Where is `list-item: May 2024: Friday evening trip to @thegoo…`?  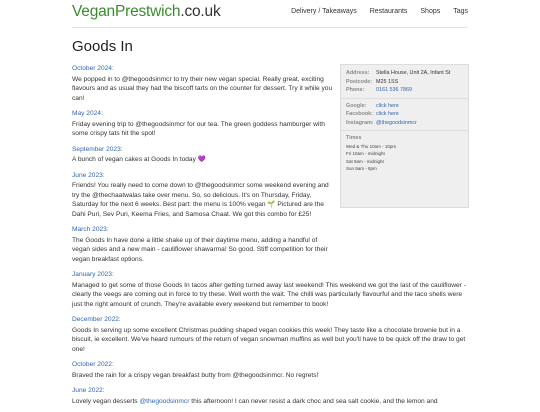
list-item: May 2024: Friday evening trip to @thegoo… is located at coordinates (204, 124).